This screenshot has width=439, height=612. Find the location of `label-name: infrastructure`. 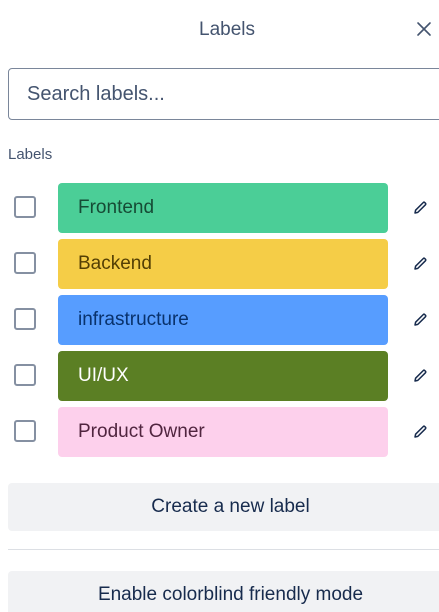

label-name: infrastructure is located at coordinates (133, 319).